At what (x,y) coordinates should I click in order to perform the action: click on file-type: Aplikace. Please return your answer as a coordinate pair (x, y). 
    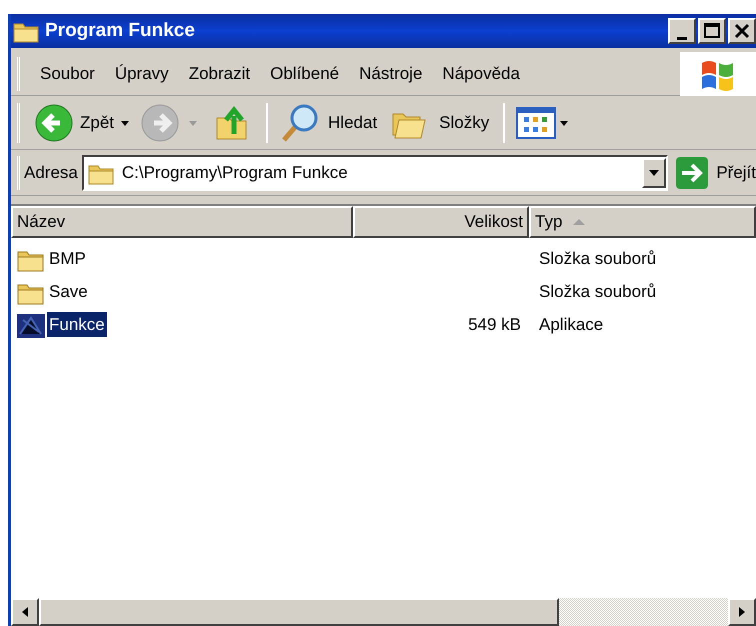
    Looking at the image, I should click on (571, 325).